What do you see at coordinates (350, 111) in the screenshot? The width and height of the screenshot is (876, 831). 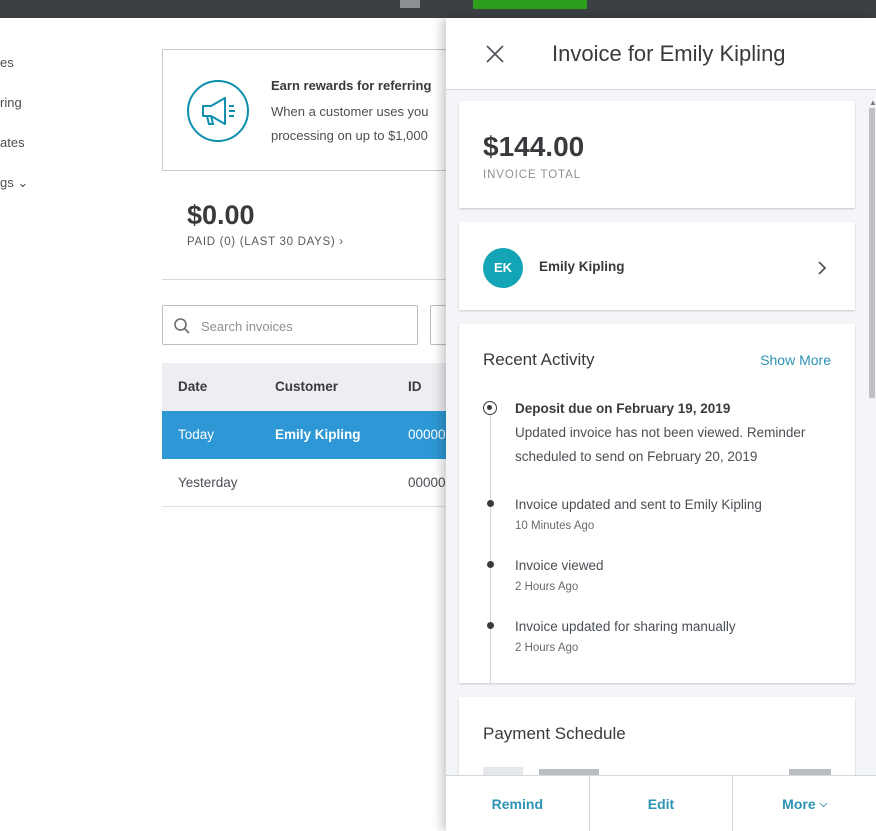 I see `promo-text-line: When a customer uses you` at bounding box center [350, 111].